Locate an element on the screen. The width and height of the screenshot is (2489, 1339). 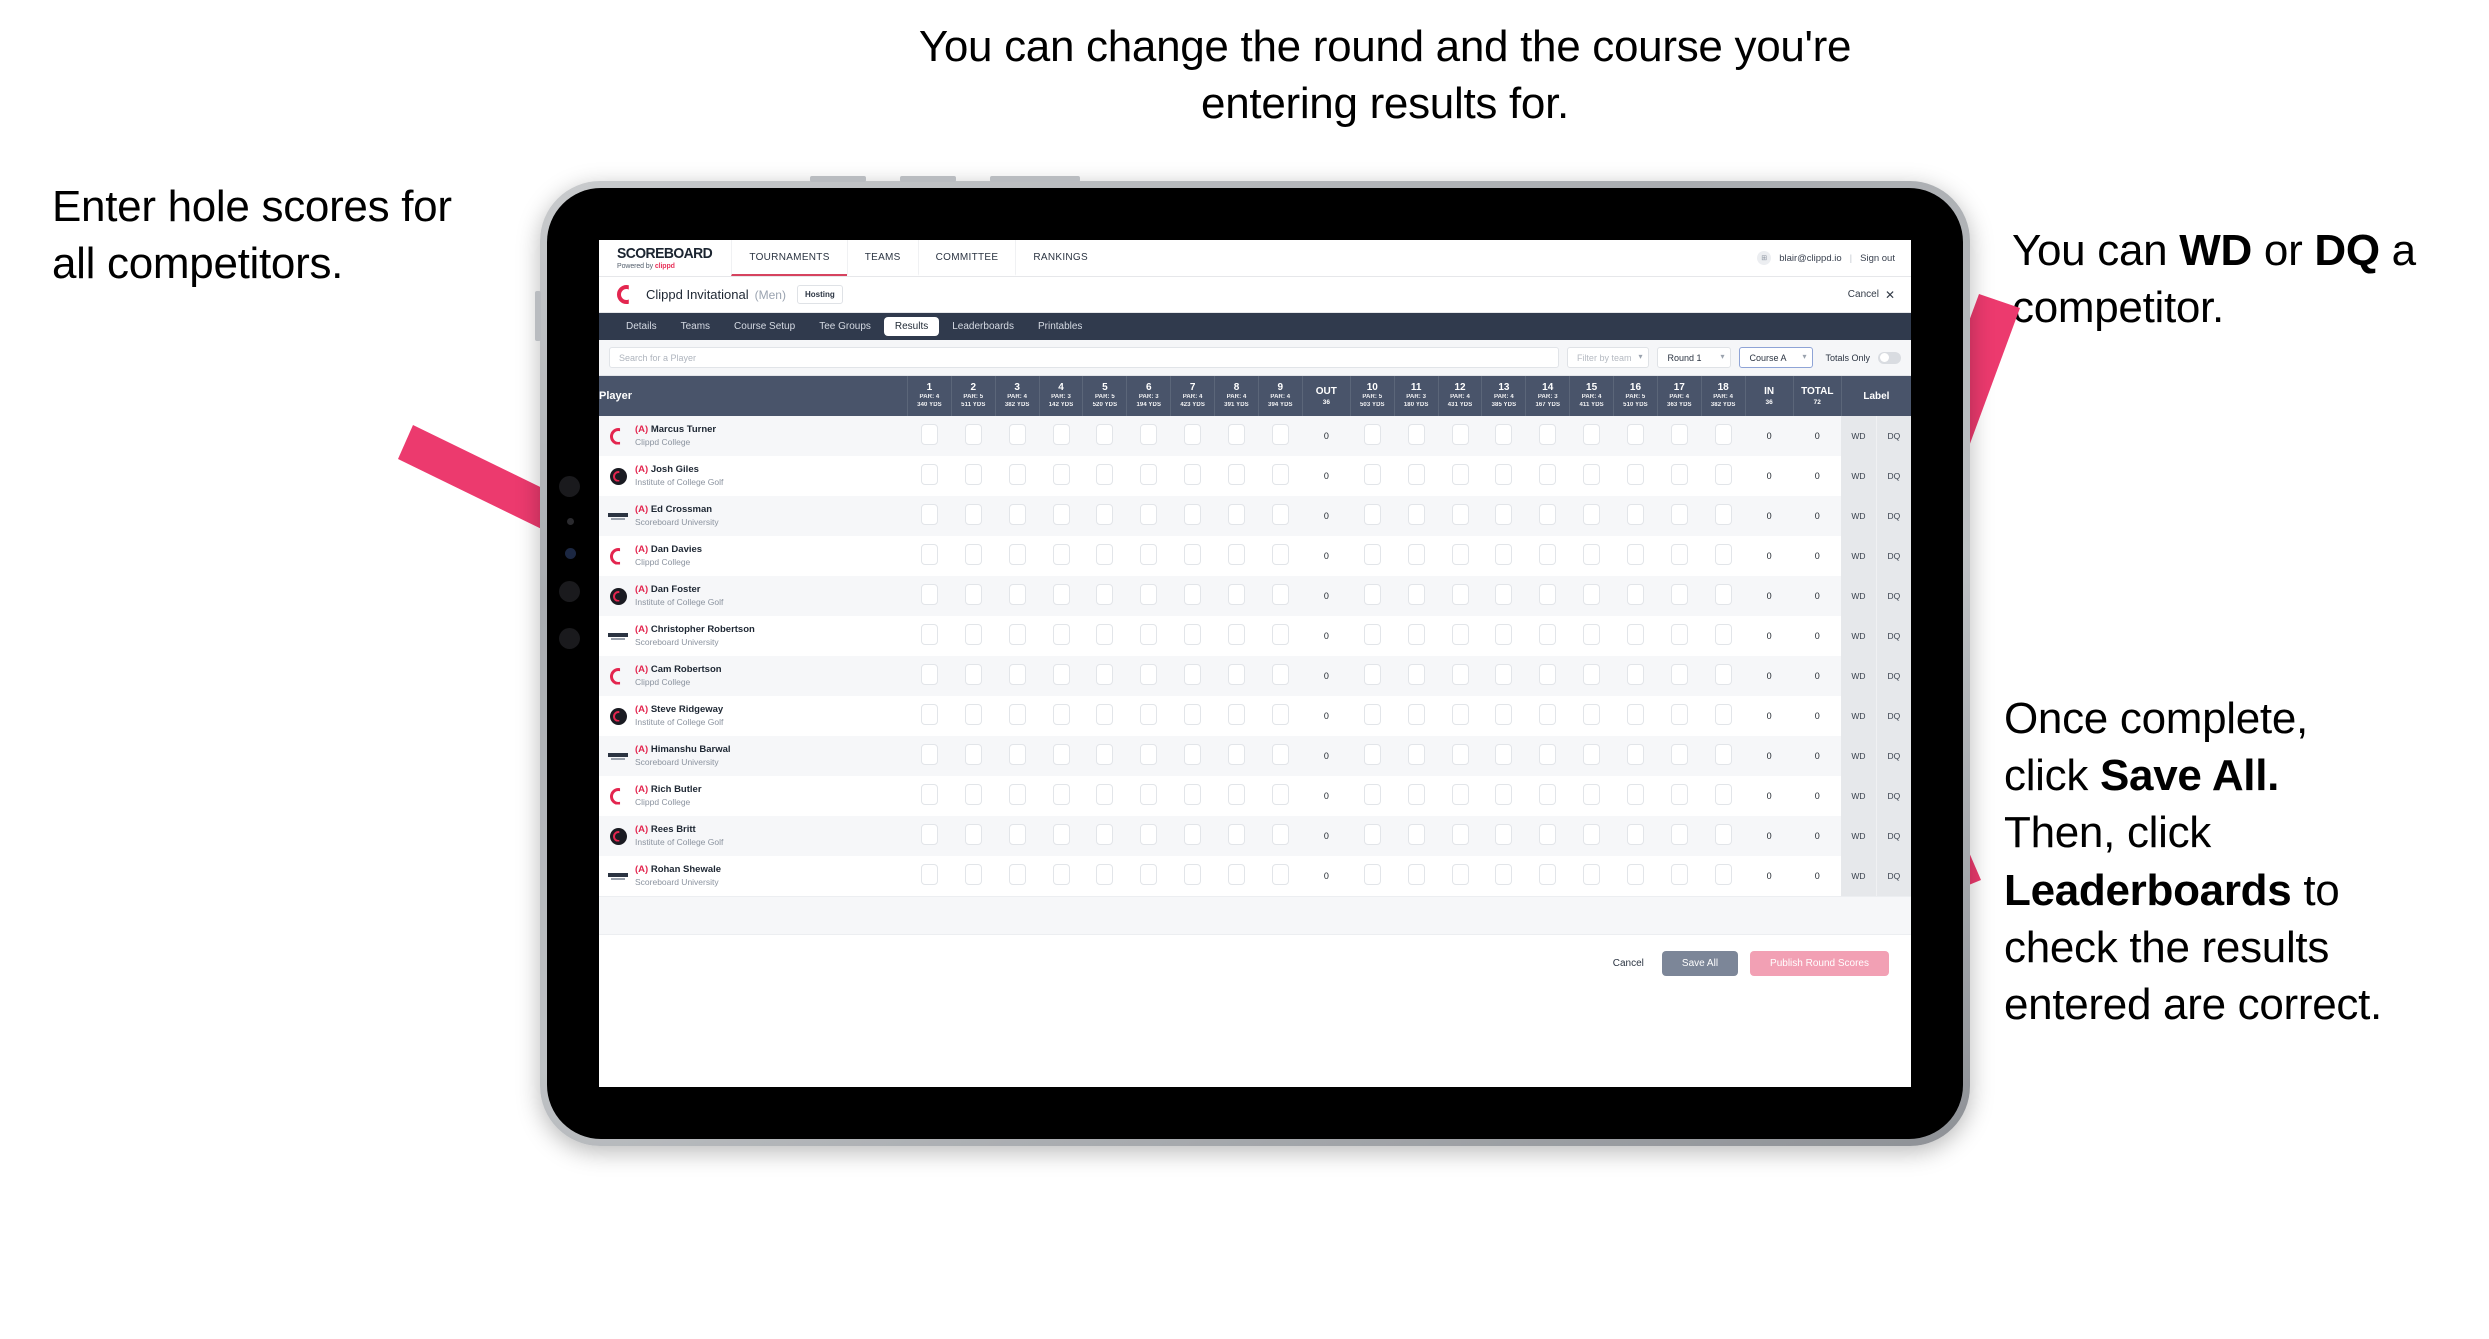
cancel-tournament-edit: Cancel ✕ is located at coordinates (1871, 295).